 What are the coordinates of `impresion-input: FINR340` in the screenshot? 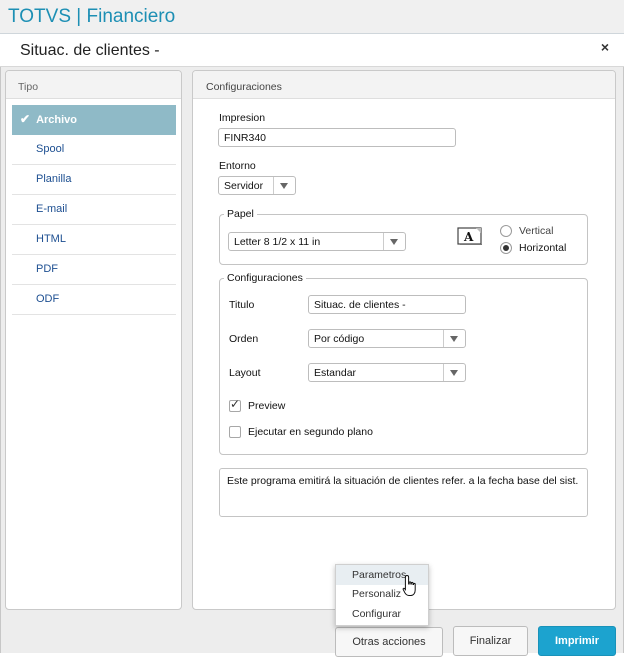 It's located at (337, 137).